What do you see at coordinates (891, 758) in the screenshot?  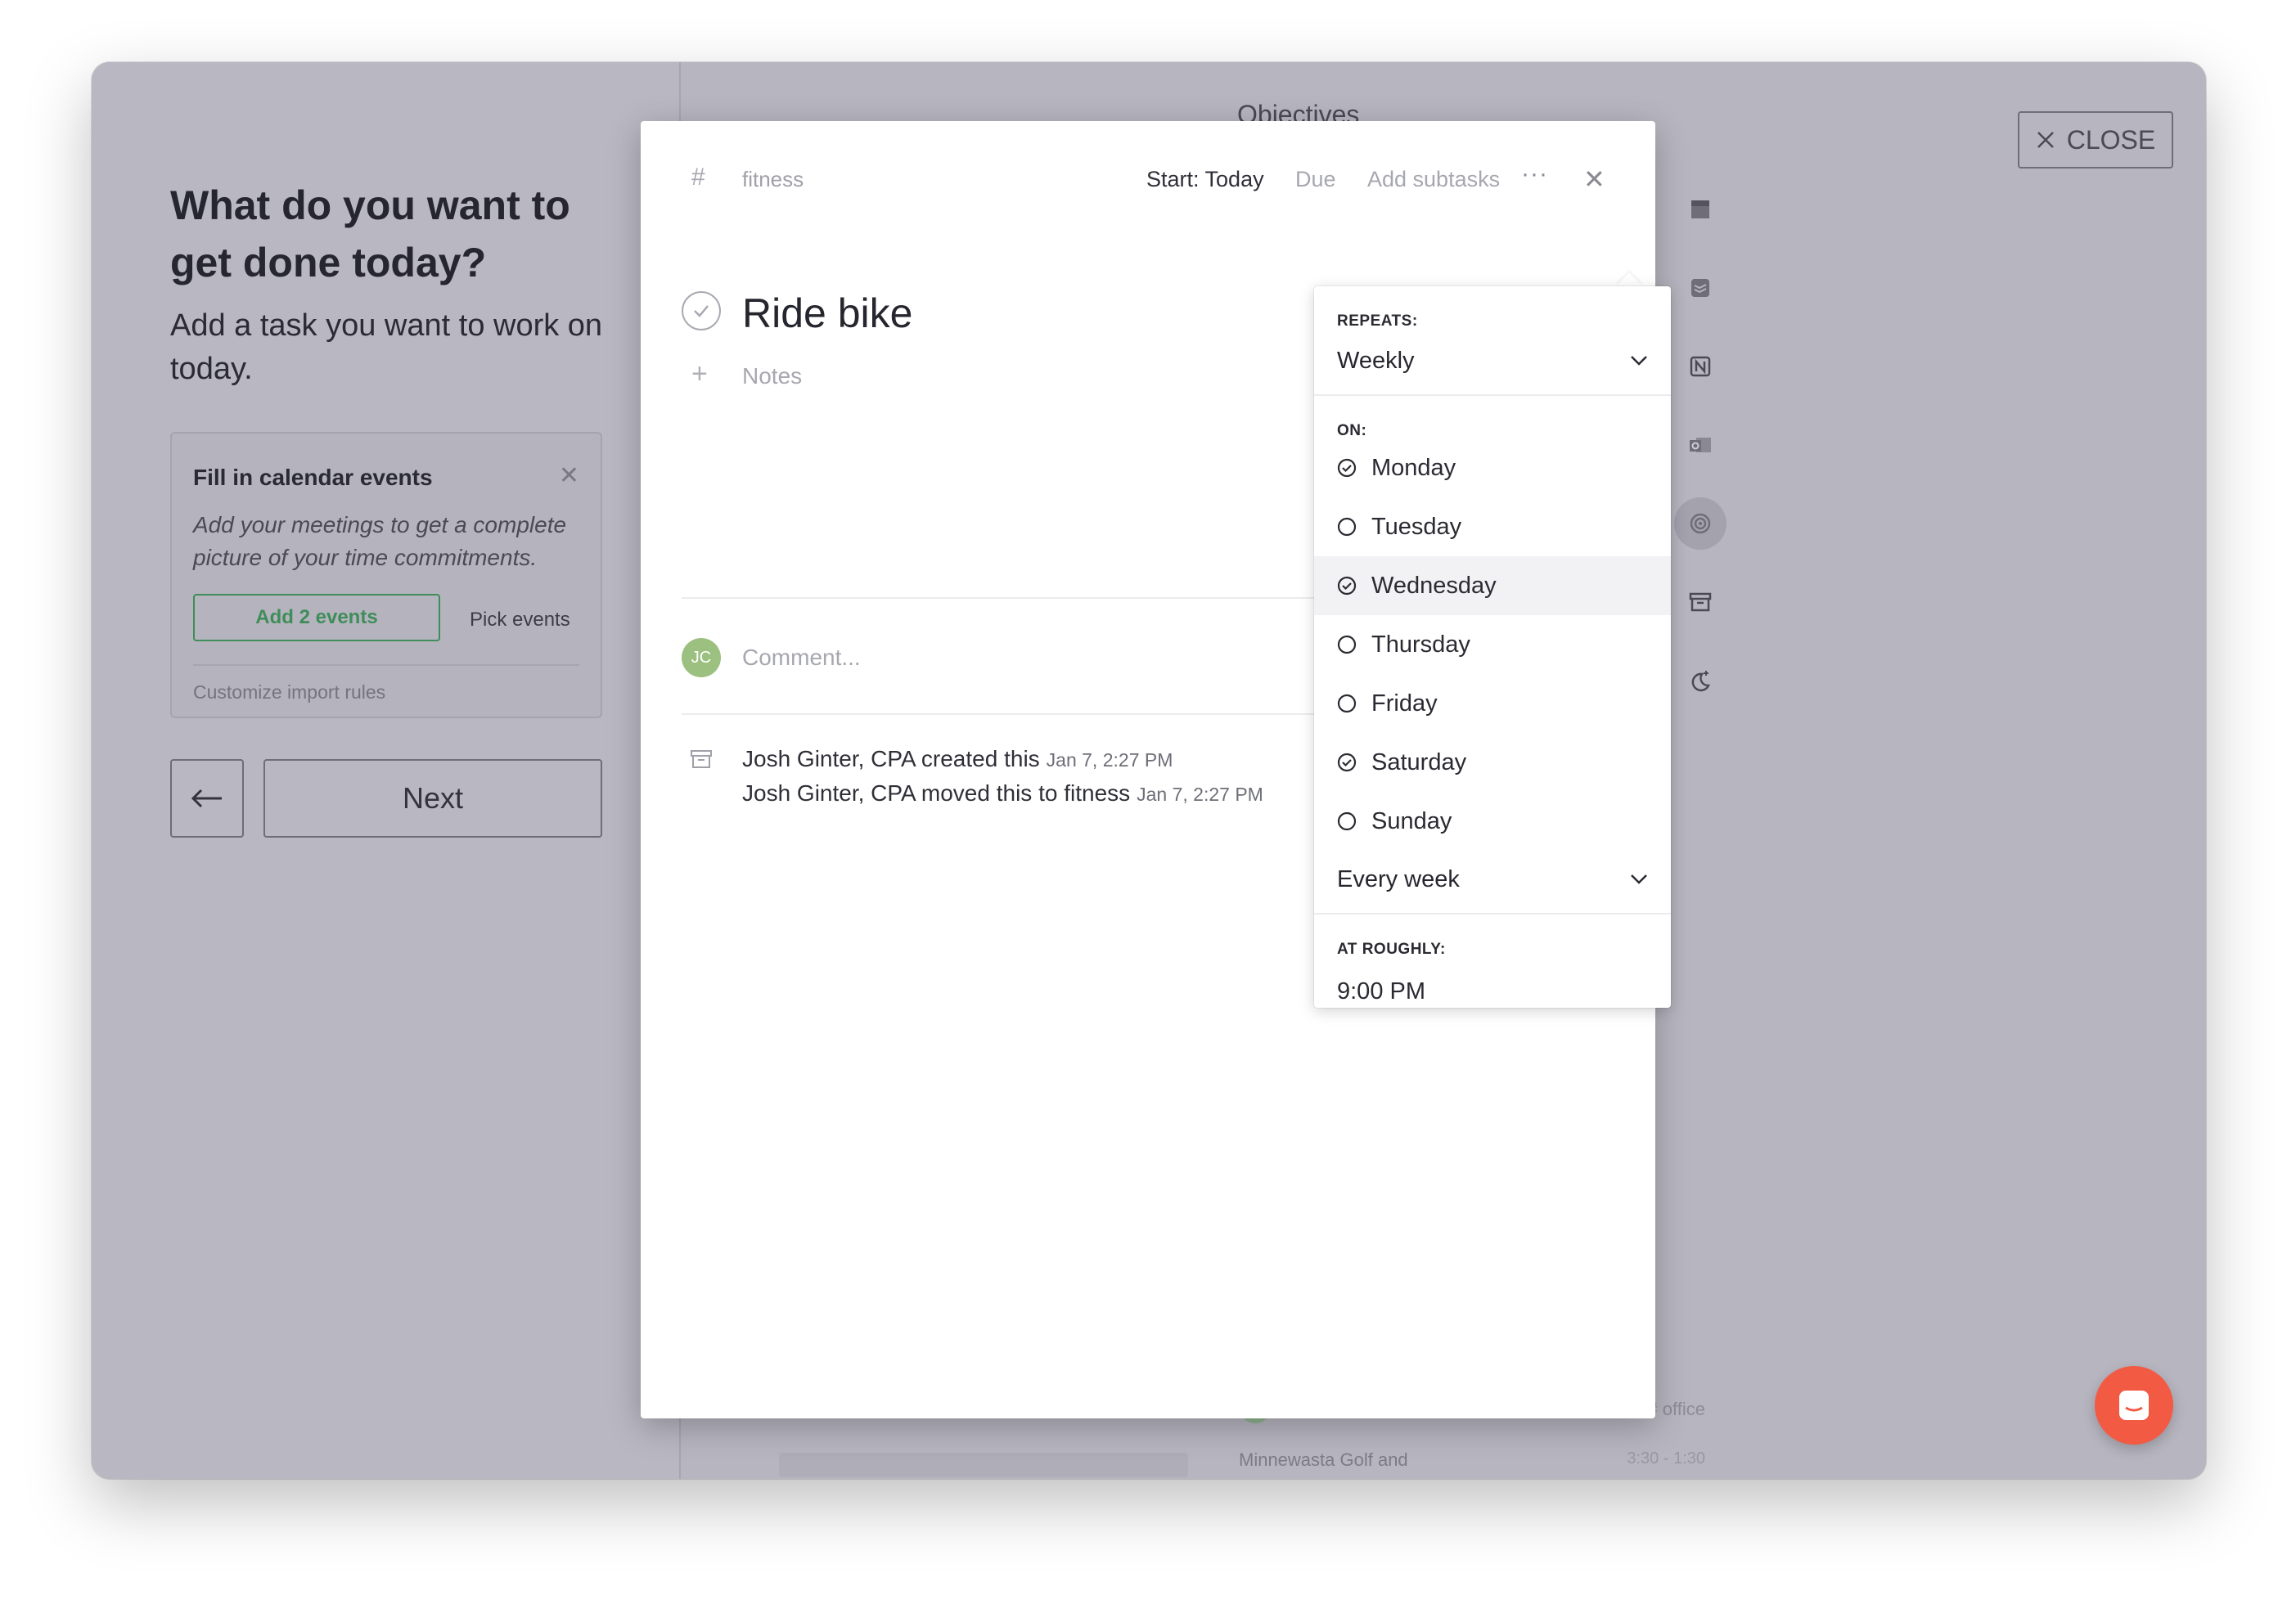 I see `activity-text: Josh Ginter, CPA created this` at bounding box center [891, 758].